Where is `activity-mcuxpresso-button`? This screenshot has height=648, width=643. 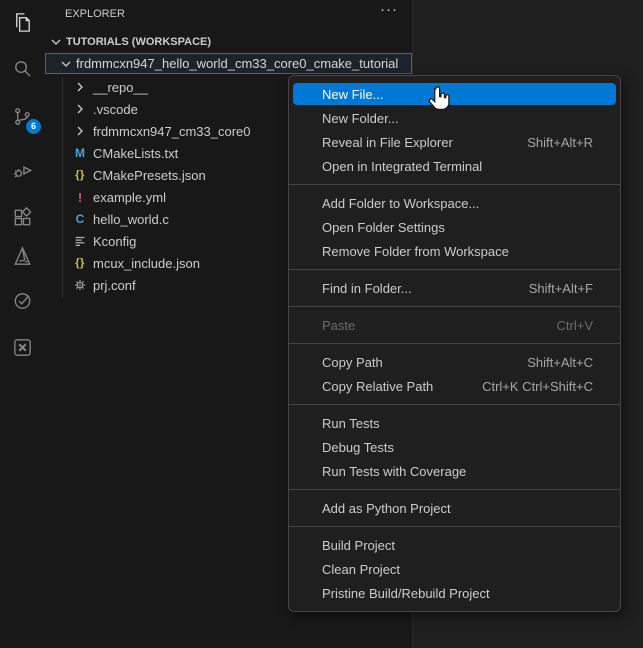
activity-mcuxpresso-button is located at coordinates (22, 347).